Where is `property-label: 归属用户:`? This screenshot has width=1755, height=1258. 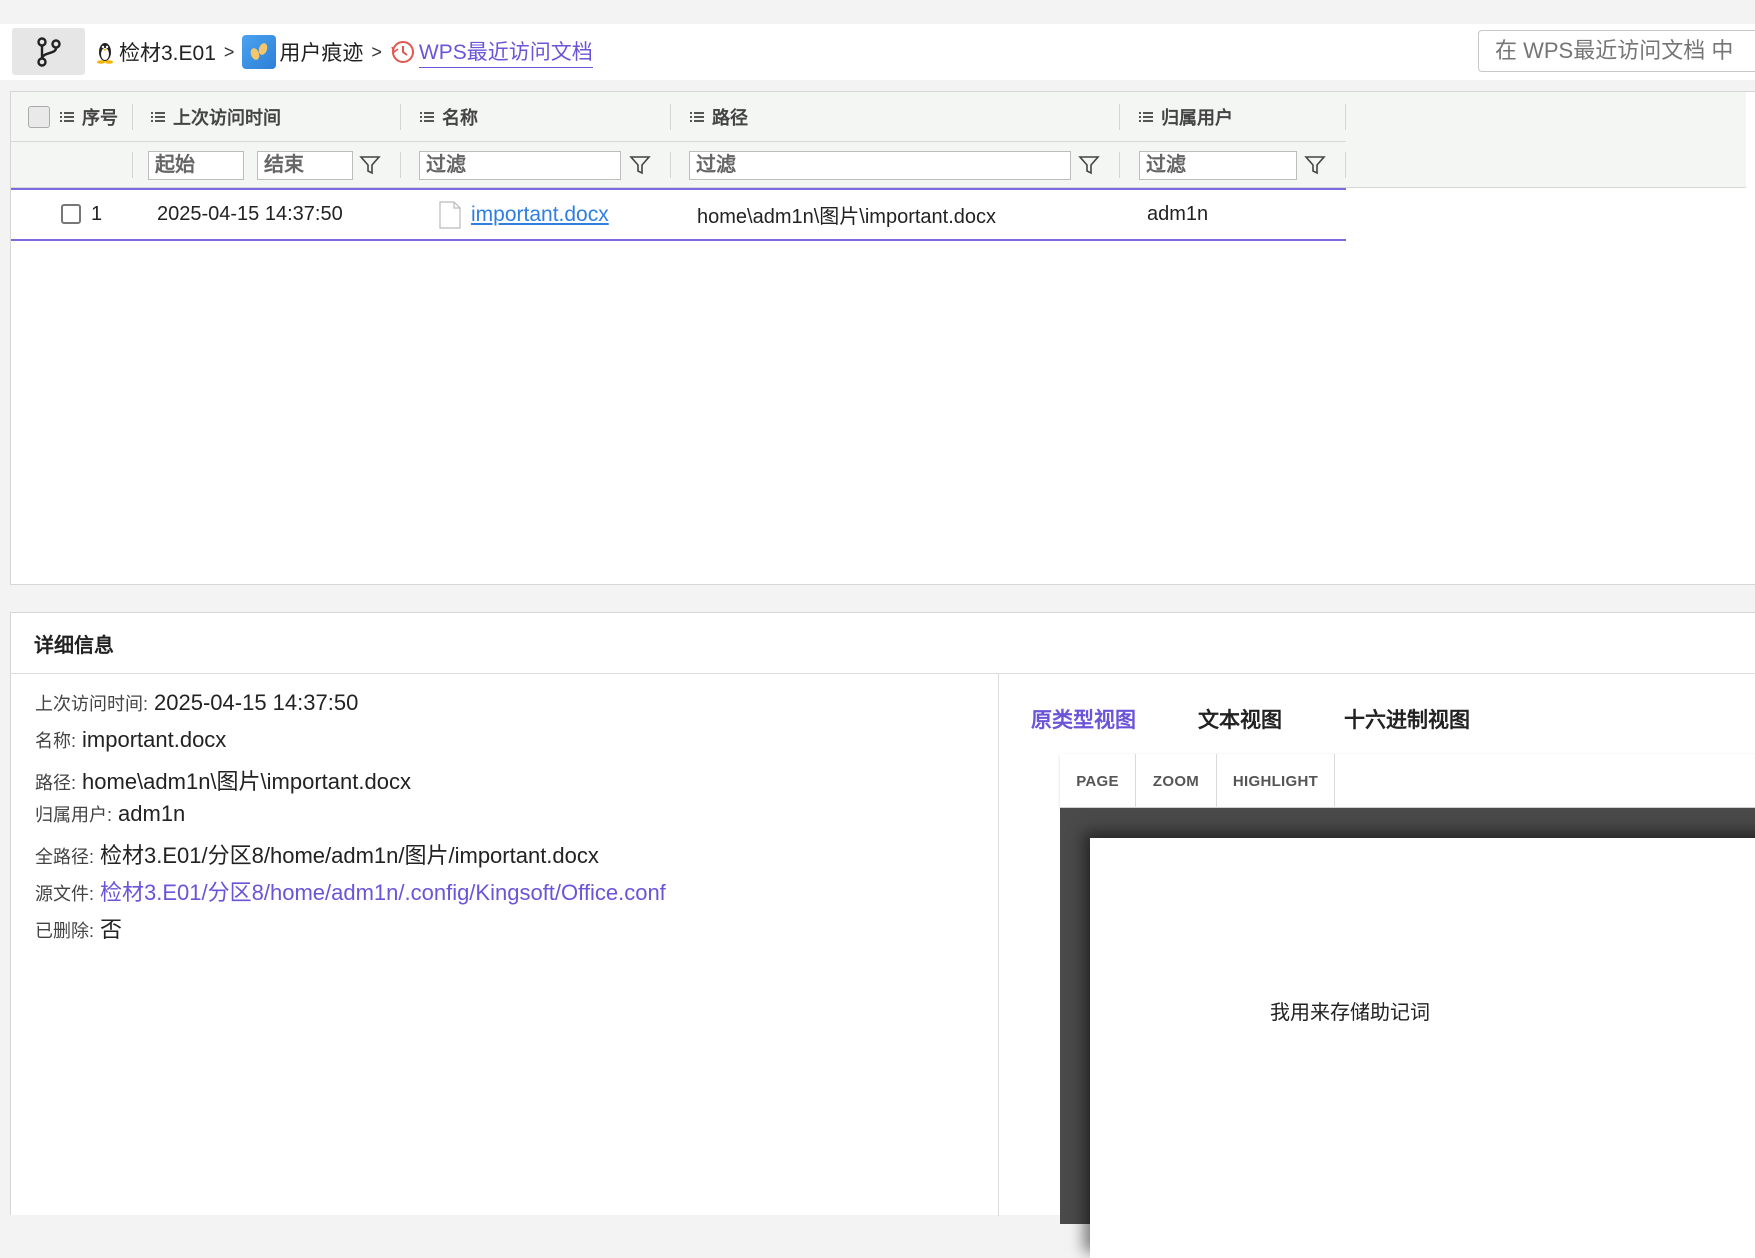 property-label: 归属用户: is located at coordinates (74, 815).